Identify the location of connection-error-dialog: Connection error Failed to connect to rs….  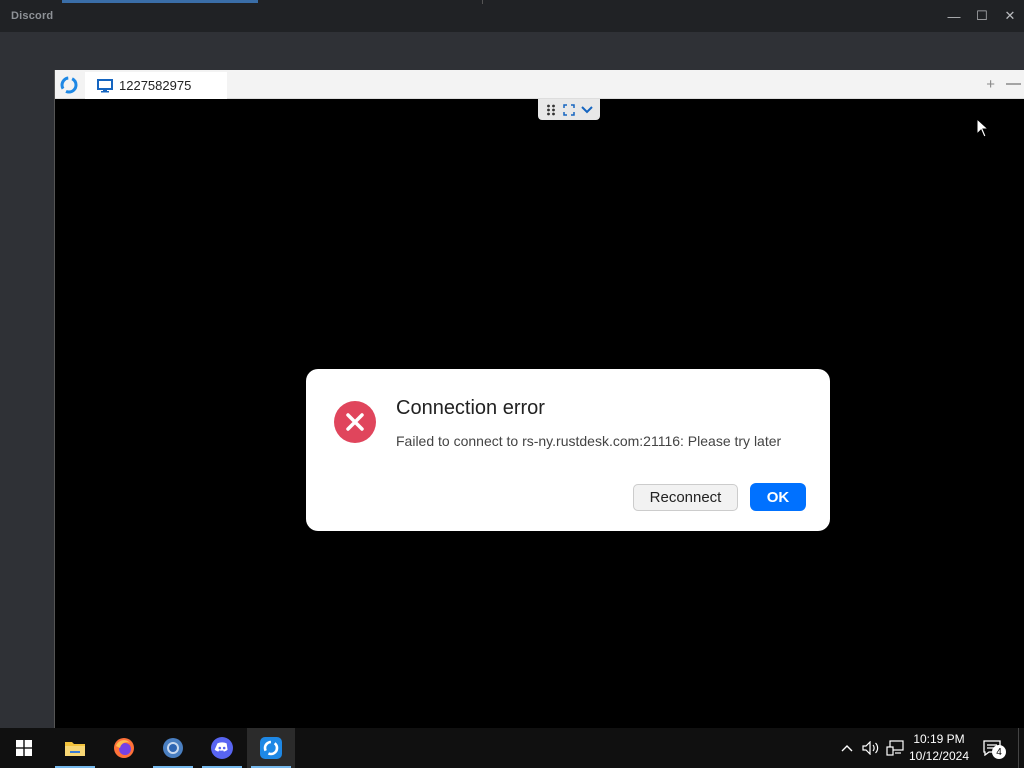
(568, 450).